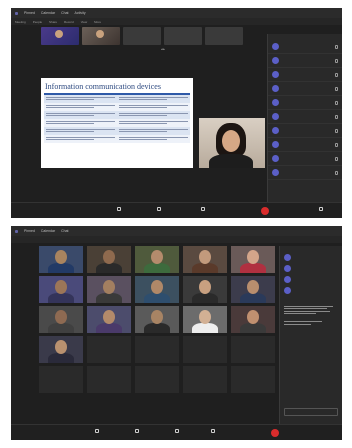 The image size is (352, 448). What do you see at coordinates (310, 335) in the screenshot?
I see `chat-panel` at bounding box center [310, 335].